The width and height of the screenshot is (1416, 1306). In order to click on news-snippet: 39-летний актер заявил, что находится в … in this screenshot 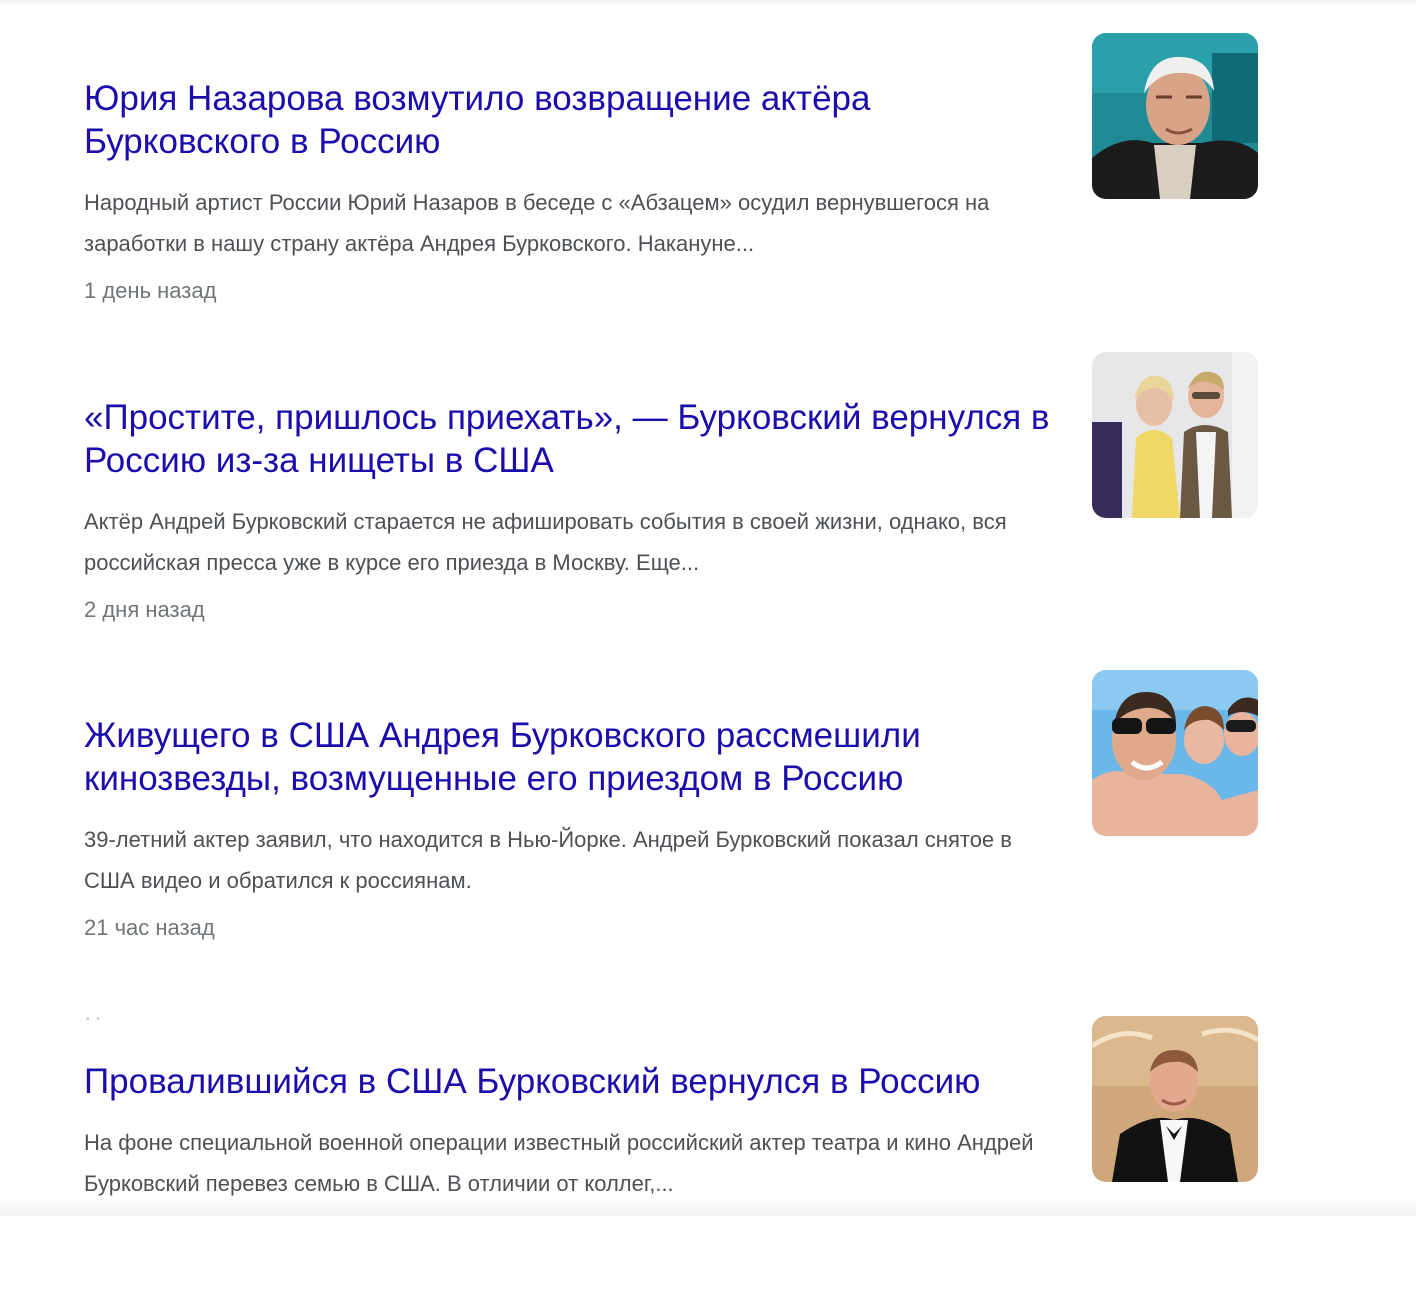, I will do `click(548, 860)`.